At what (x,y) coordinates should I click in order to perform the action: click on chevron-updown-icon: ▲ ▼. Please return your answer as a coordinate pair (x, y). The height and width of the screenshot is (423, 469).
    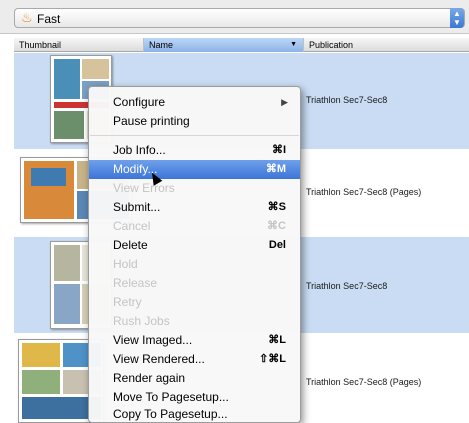
    Looking at the image, I should click on (457, 18).